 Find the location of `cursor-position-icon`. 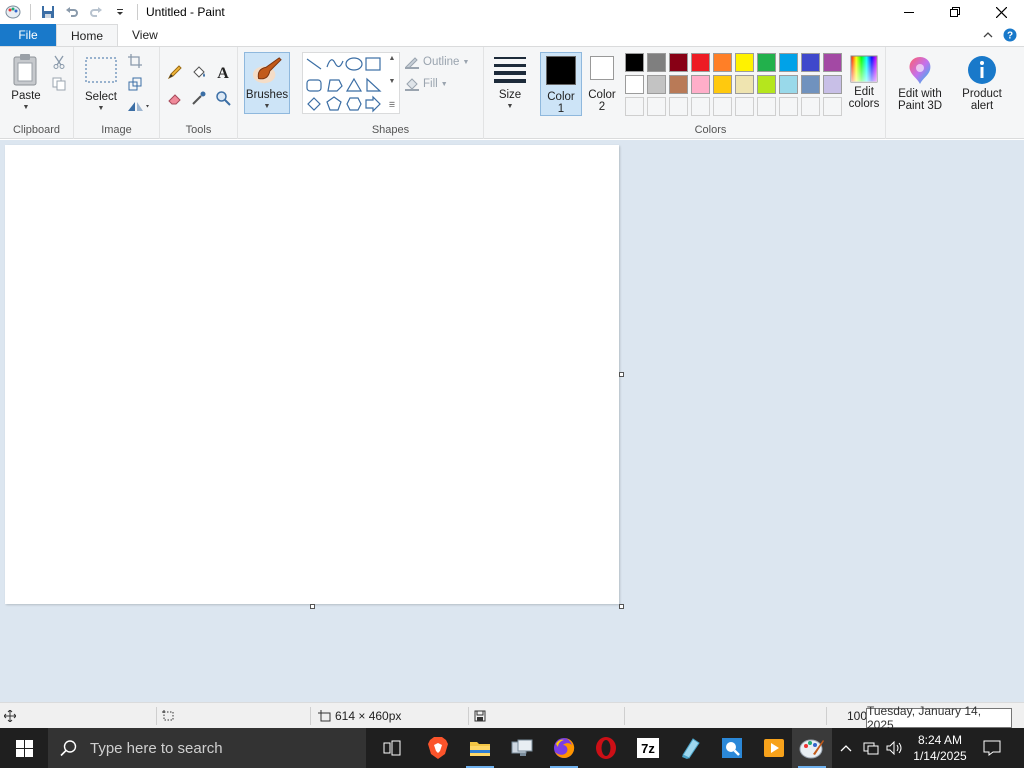

cursor-position-icon is located at coordinates (10, 716).